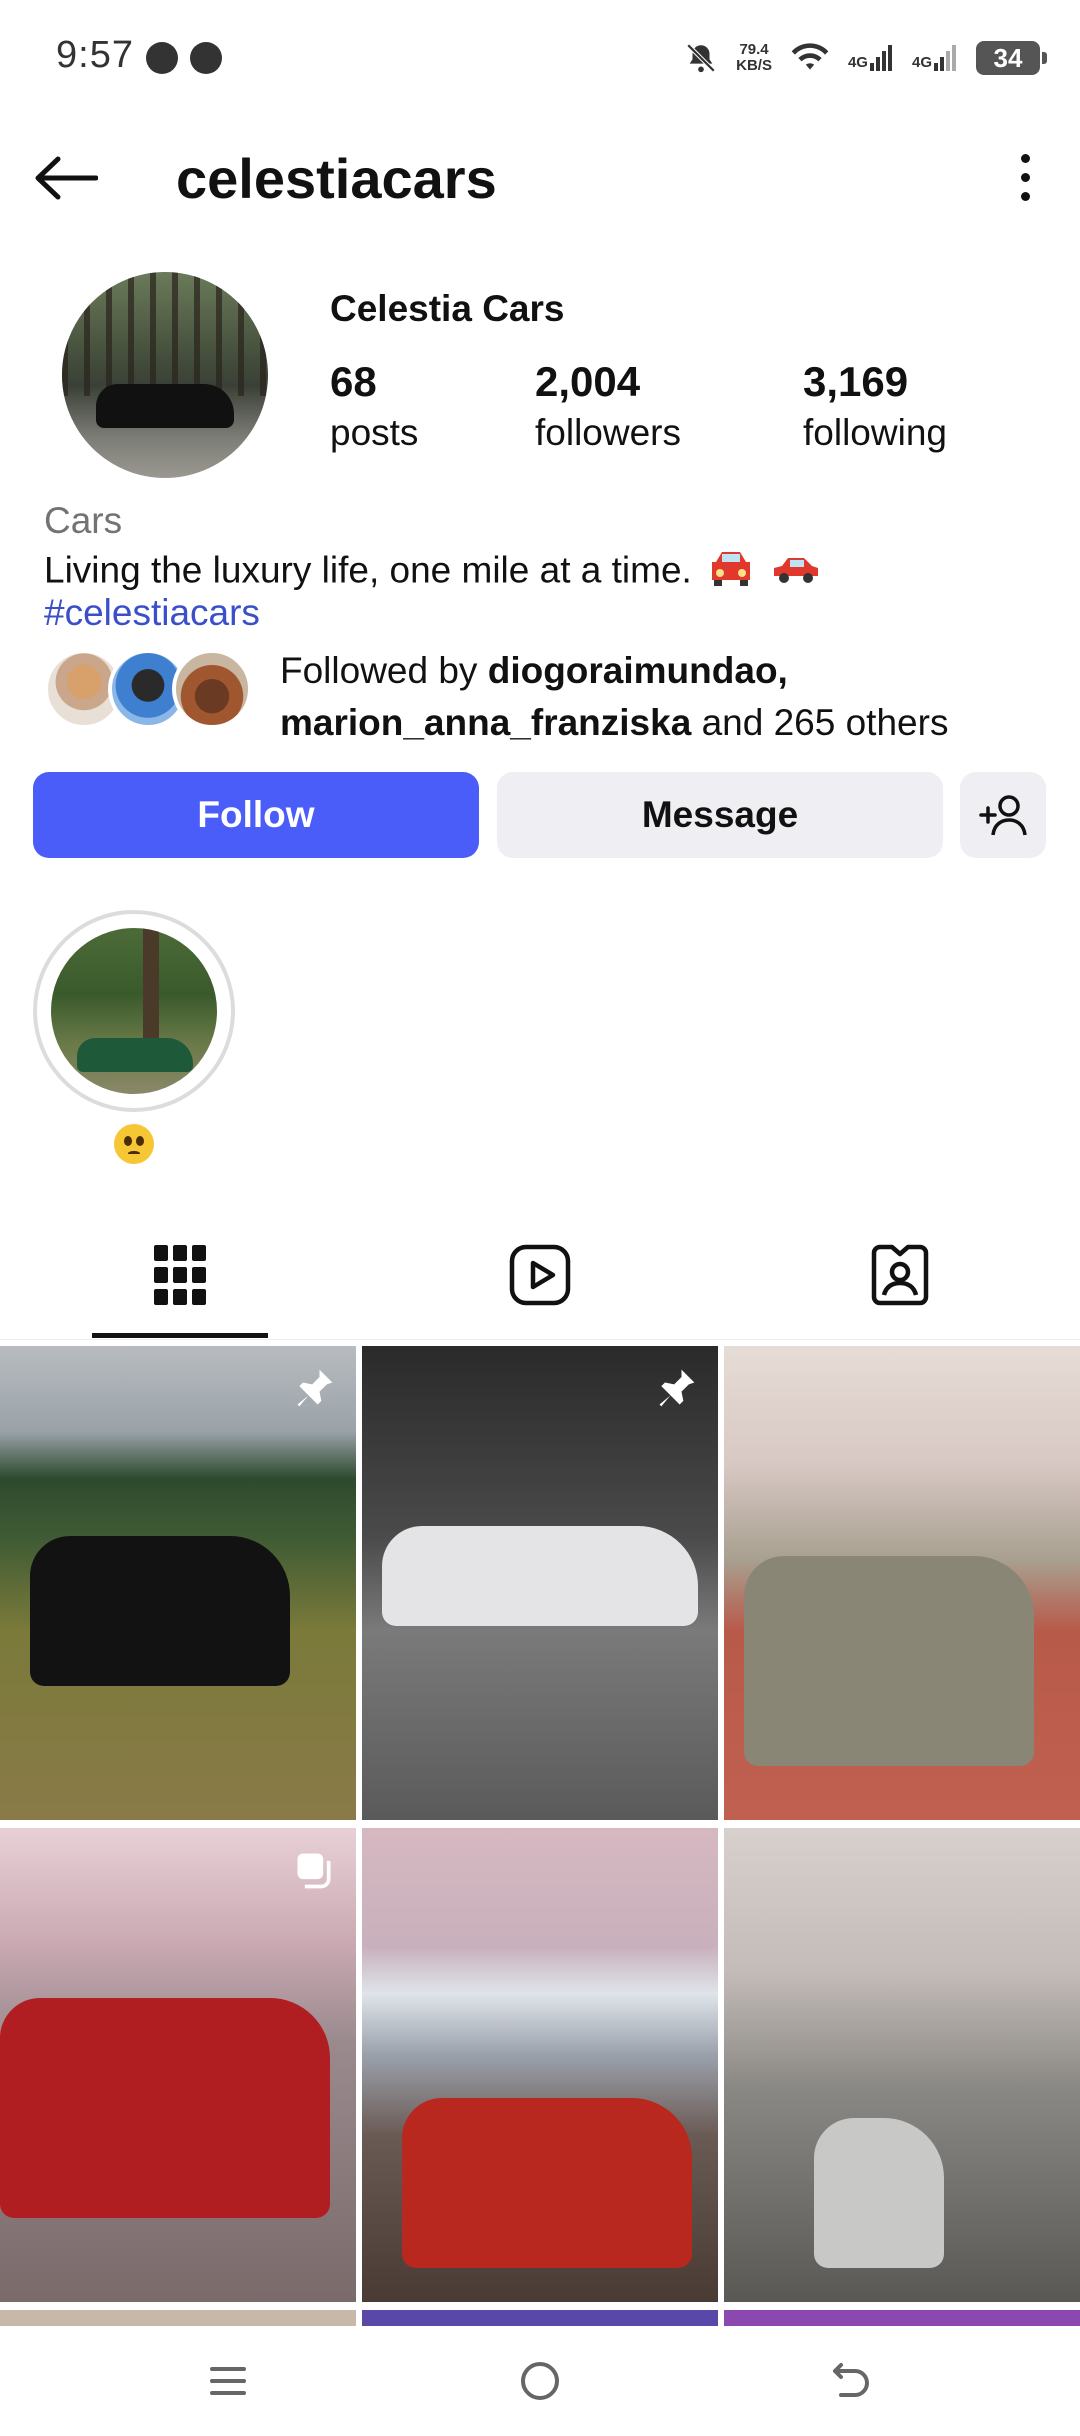 Image resolution: width=1080 pixels, height=2436 pixels. I want to click on signal-1: 4G, so click(871, 58).